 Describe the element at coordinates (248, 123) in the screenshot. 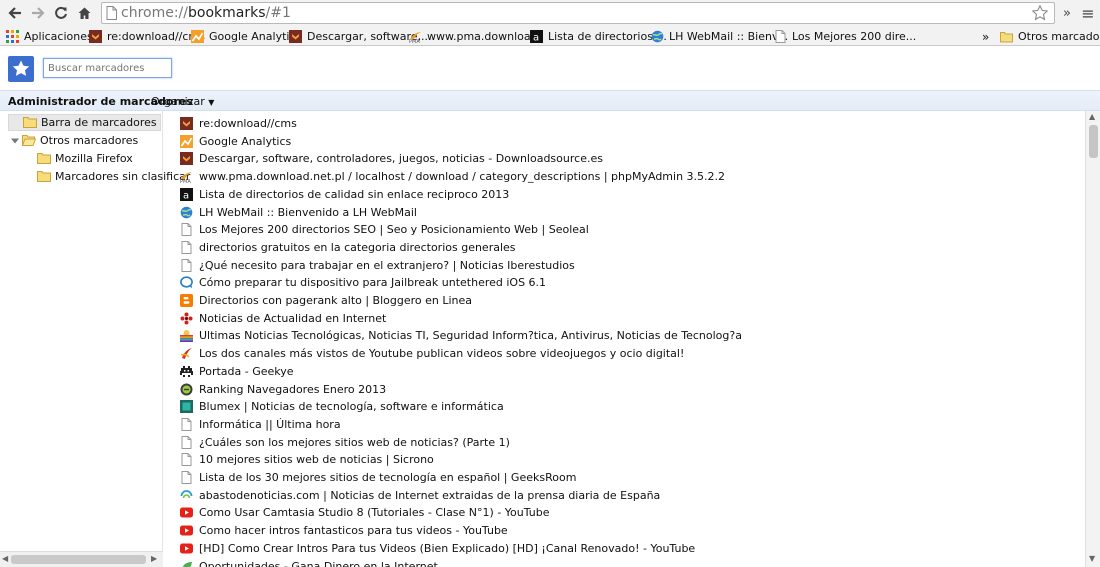

I see `bookmark-title: re:download//cms` at that location.